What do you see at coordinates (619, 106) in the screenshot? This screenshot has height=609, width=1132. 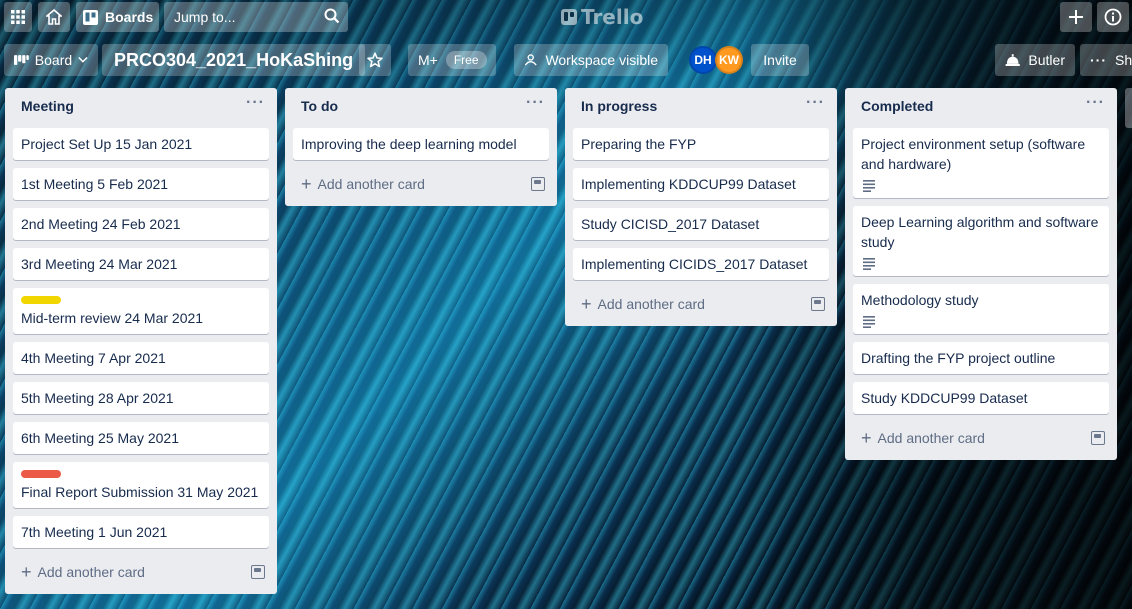 I see `list-title: In progress` at bounding box center [619, 106].